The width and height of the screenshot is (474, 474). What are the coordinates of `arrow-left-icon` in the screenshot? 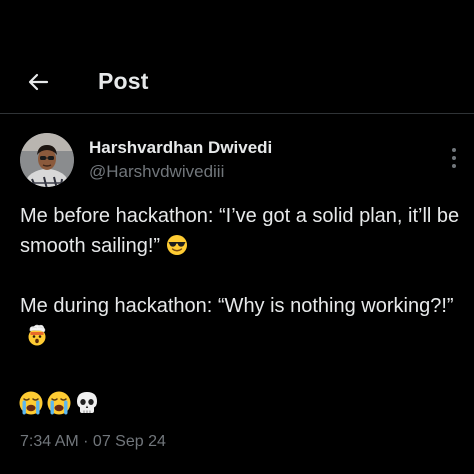 It's located at (38, 82).